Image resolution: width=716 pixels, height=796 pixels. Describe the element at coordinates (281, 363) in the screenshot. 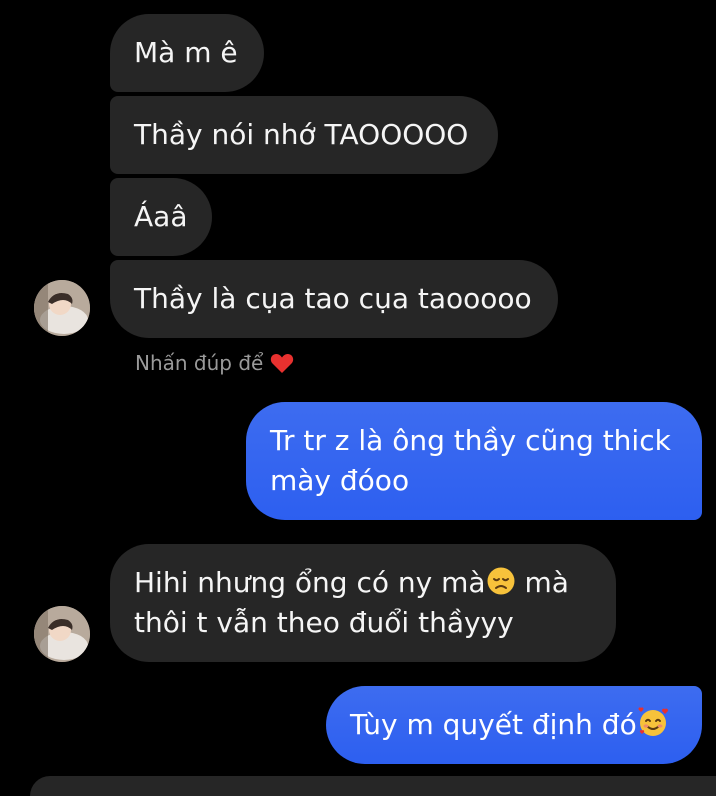

I see `heart-icon` at that location.